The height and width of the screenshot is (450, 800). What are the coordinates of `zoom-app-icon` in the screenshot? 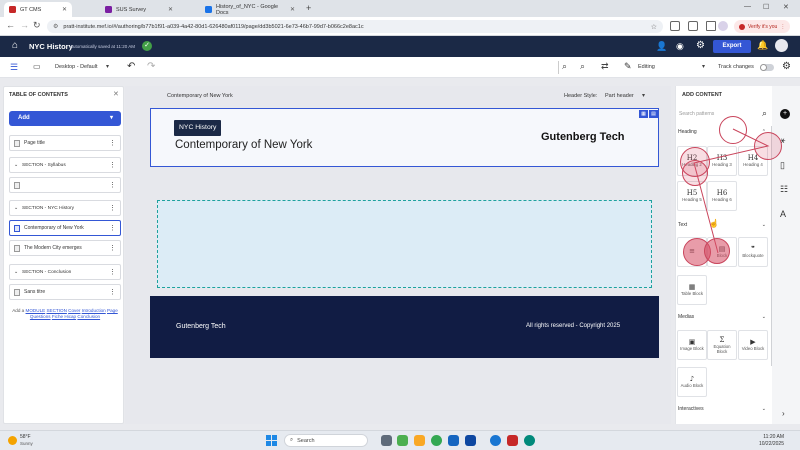 It's located at (495, 440).